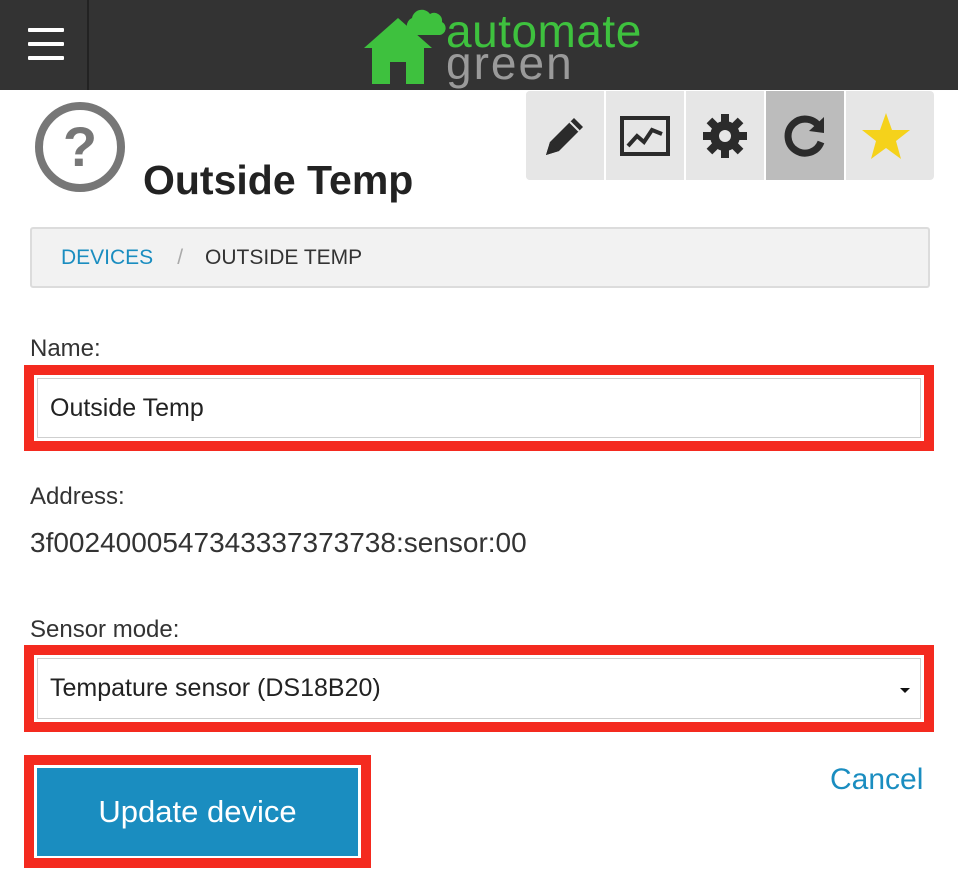 Image resolution: width=958 pixels, height=880 pixels. I want to click on edit-button, so click(566, 135).